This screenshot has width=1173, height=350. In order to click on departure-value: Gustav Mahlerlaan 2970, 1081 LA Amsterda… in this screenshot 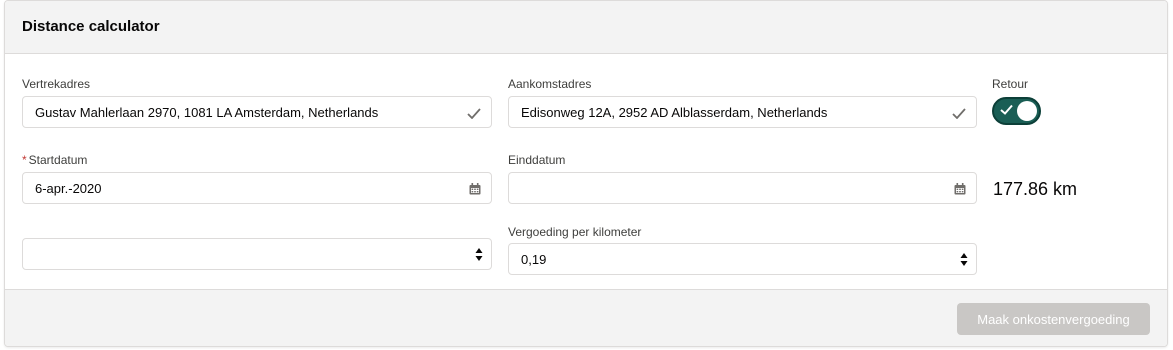, I will do `click(207, 112)`.